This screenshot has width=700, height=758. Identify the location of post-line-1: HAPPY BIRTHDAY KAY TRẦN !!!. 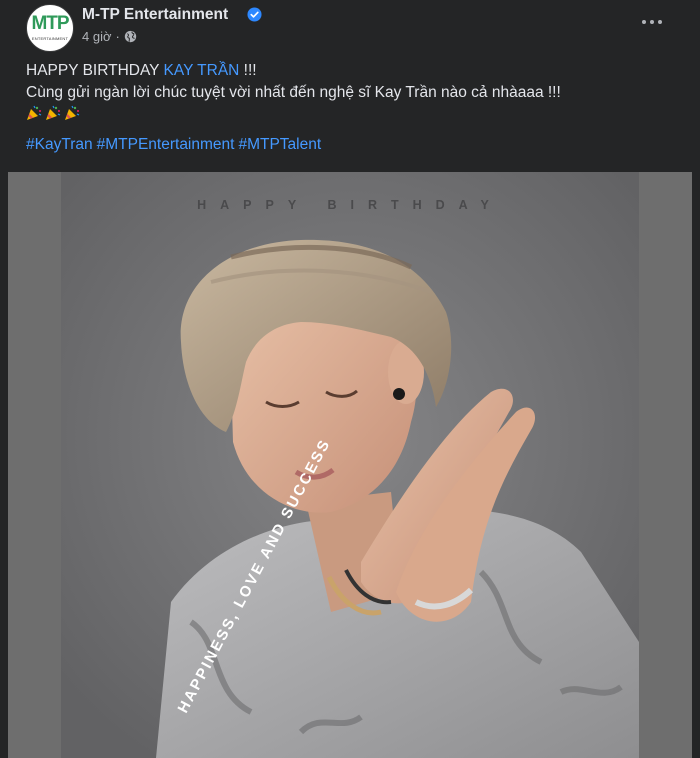
(141, 70).